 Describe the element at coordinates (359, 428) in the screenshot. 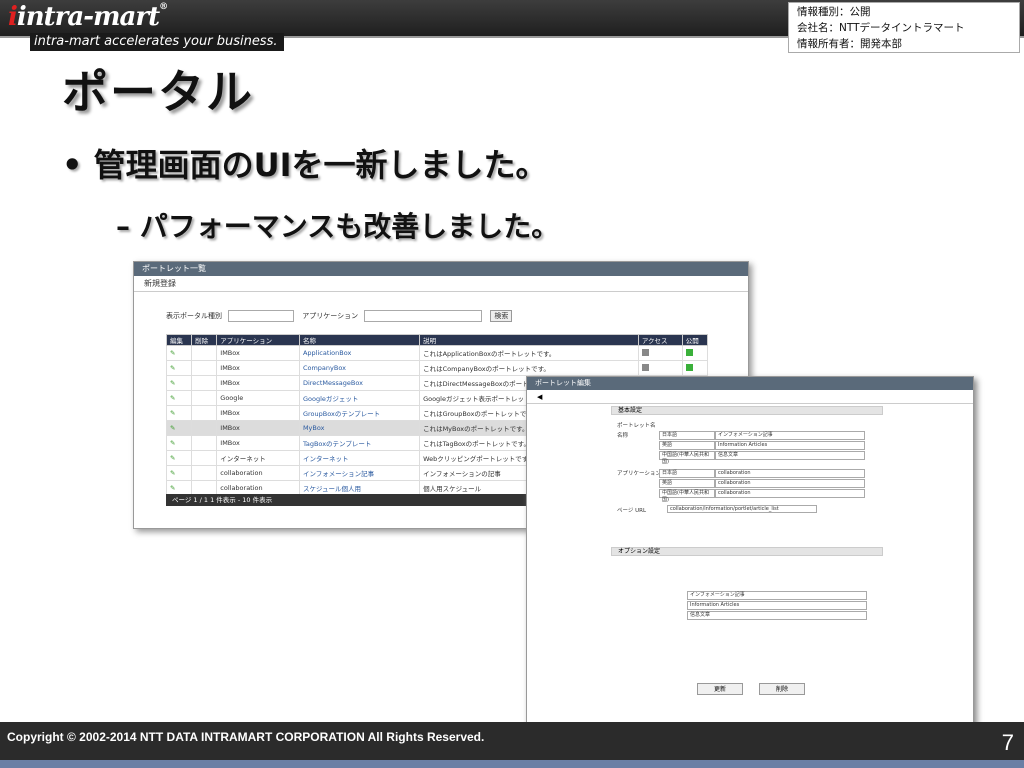

I see `name-cell: MyBox` at that location.